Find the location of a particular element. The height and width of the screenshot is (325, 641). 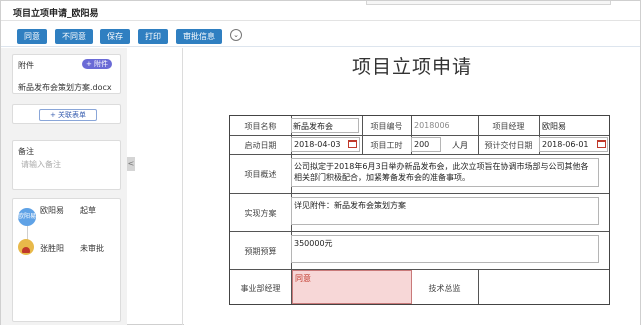

approval-flow-panel: 欧阳易 欧阳易 起草 张胜阳 未审批 is located at coordinates (66, 260).